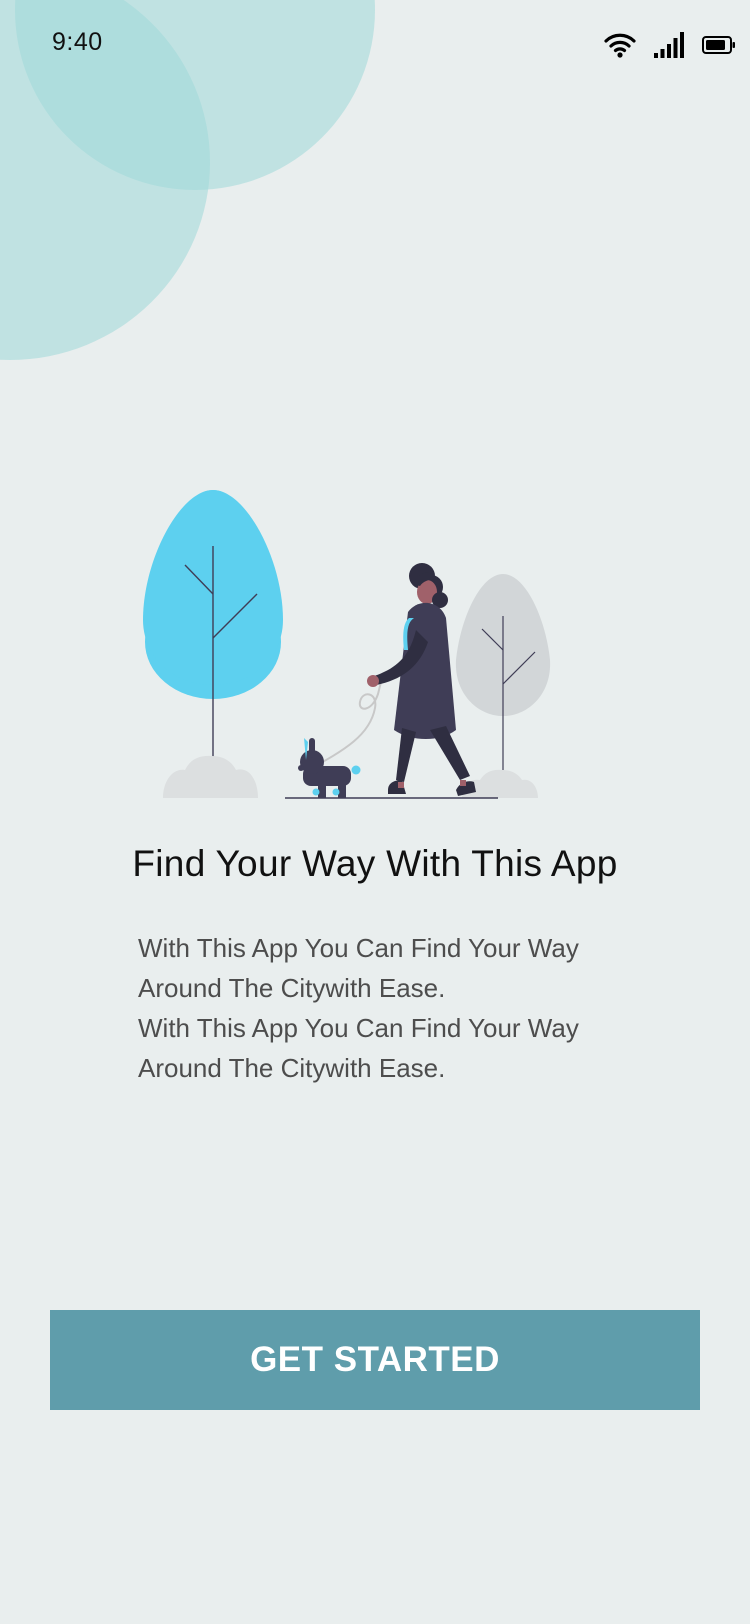 The height and width of the screenshot is (1624, 750). I want to click on status-icons, so click(670, 45).